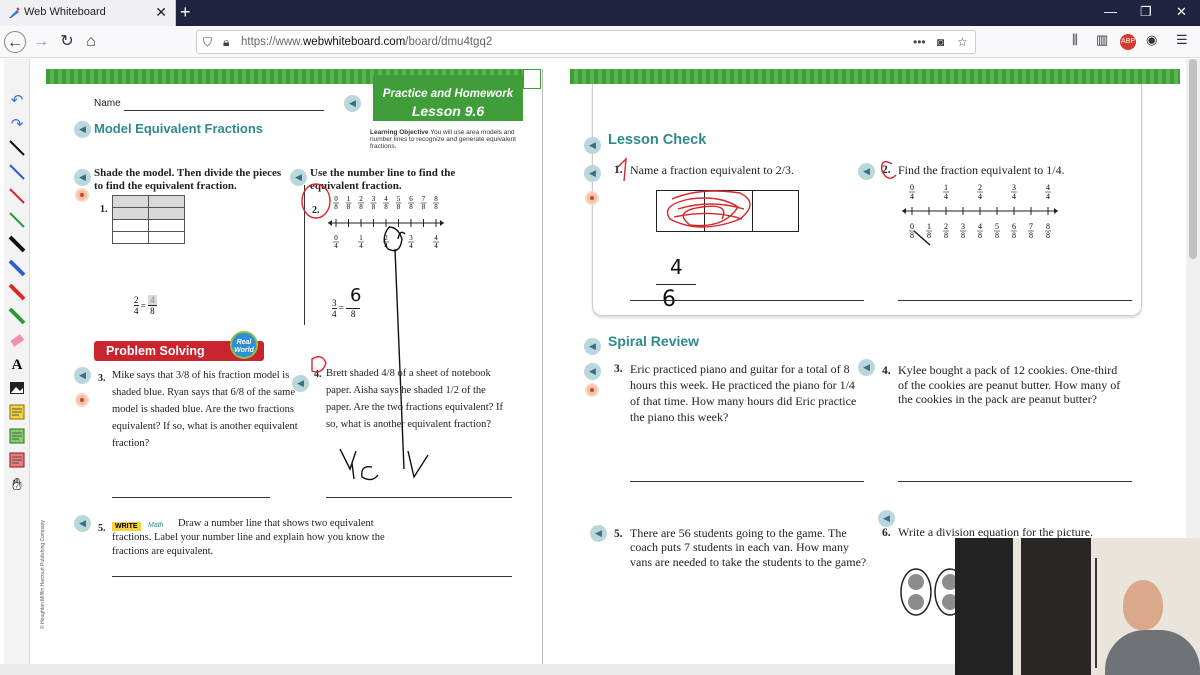 This screenshot has width=1200, height=675. What do you see at coordinates (1128, 42) in the screenshot?
I see `adblock-icon: ABP` at bounding box center [1128, 42].